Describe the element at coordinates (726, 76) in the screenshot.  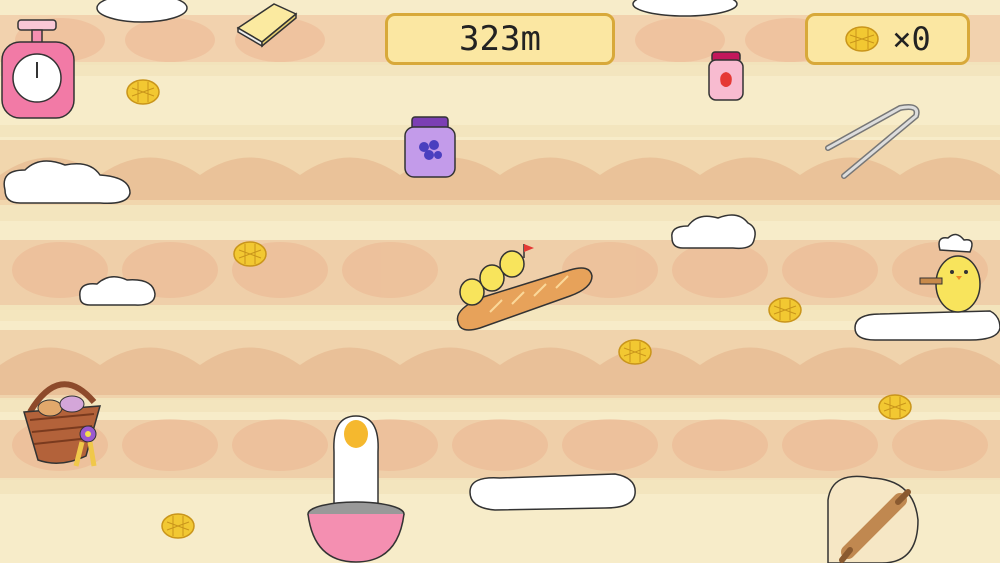
I see `strawberry-jam-icon` at that location.